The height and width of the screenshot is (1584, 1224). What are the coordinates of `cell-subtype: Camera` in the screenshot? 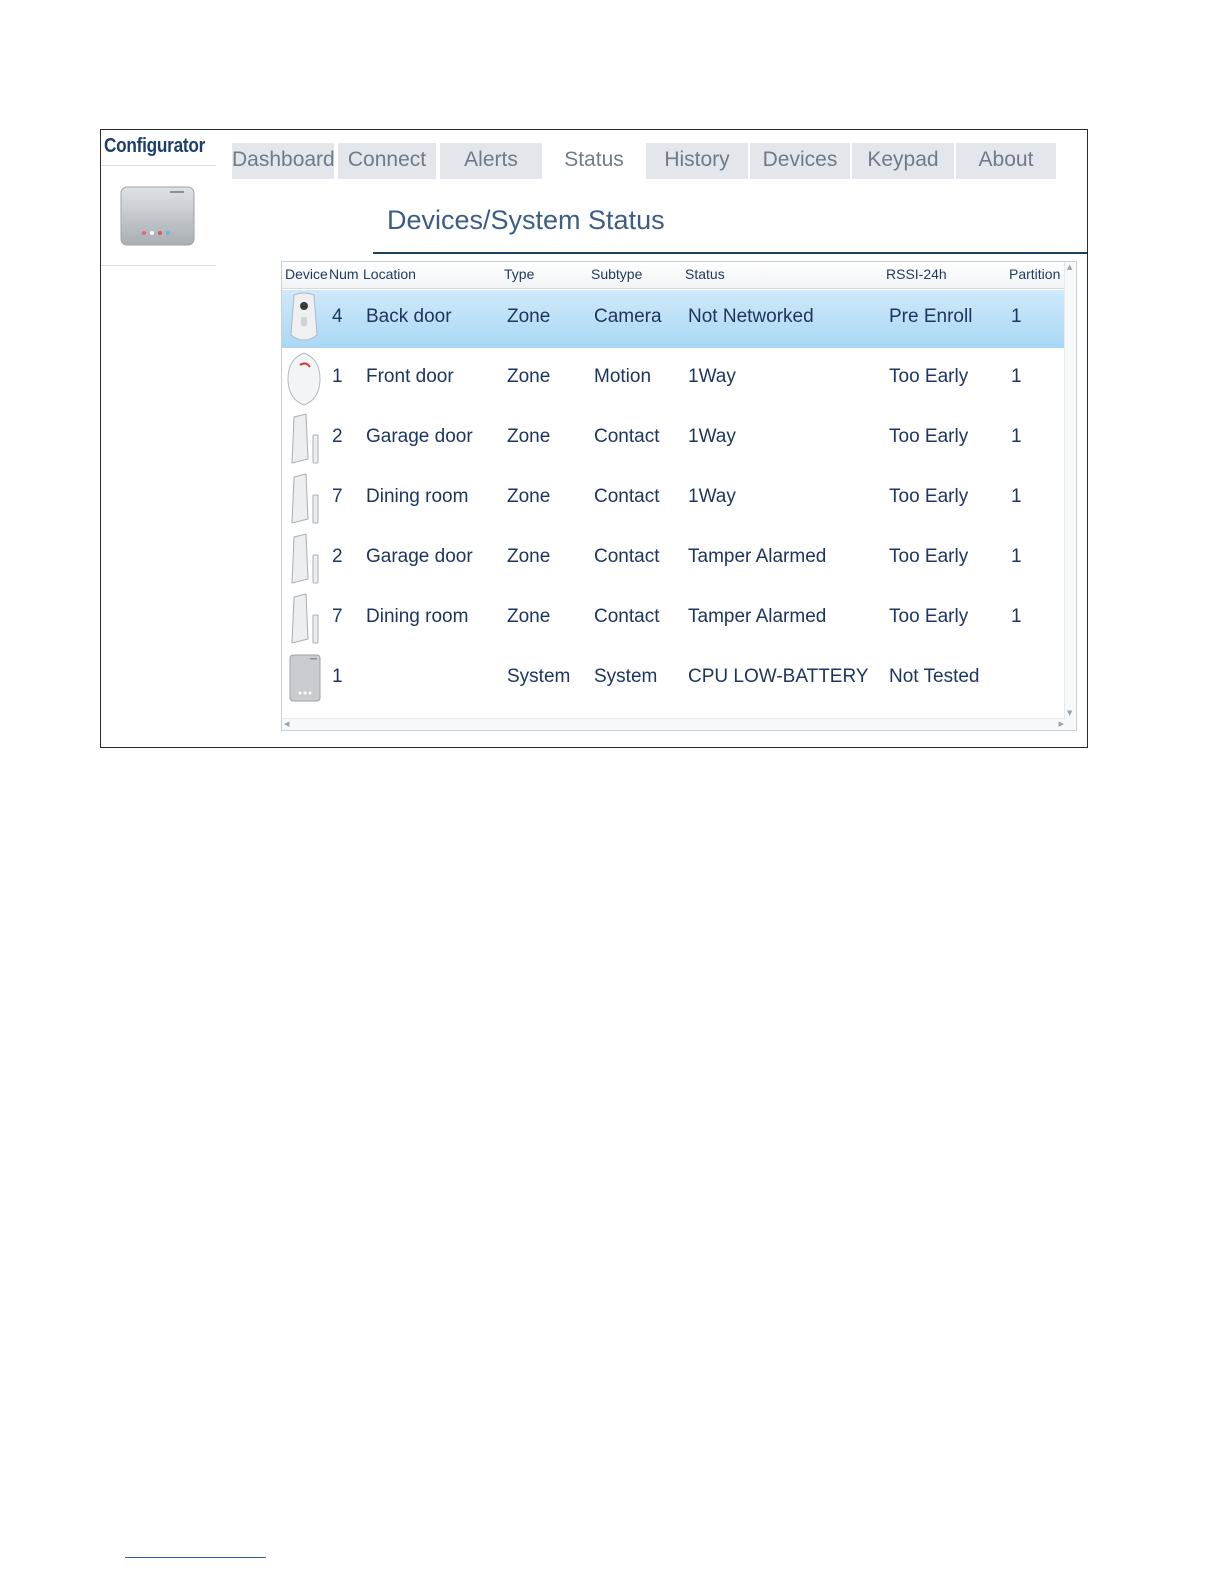 It's located at (628, 316).